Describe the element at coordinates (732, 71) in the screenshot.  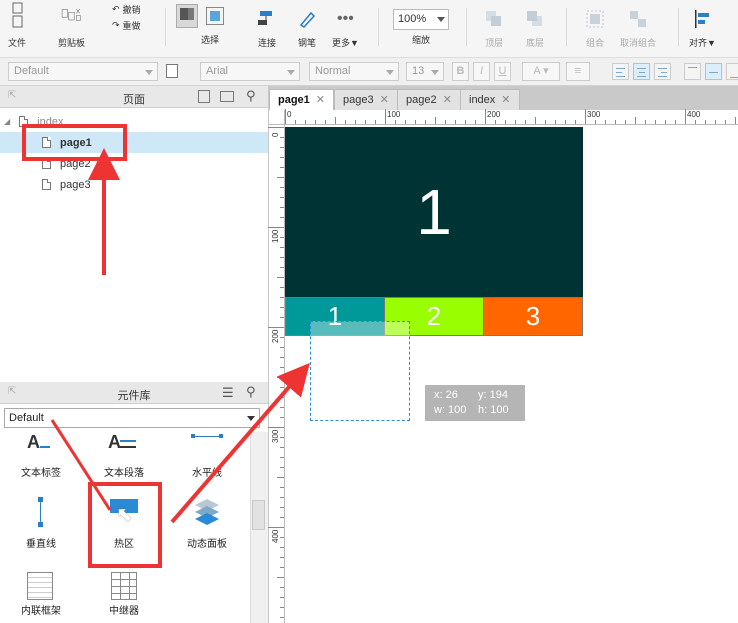
I see `align-text-bottom-icon` at that location.